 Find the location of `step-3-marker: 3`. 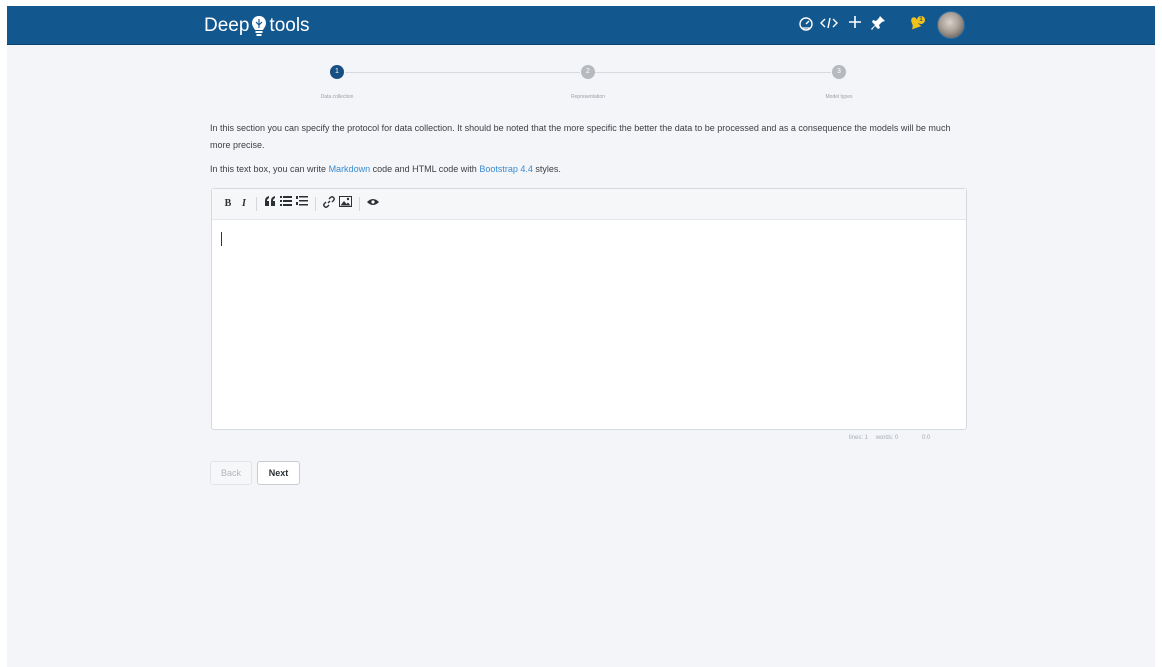

step-3-marker: 3 is located at coordinates (839, 72).